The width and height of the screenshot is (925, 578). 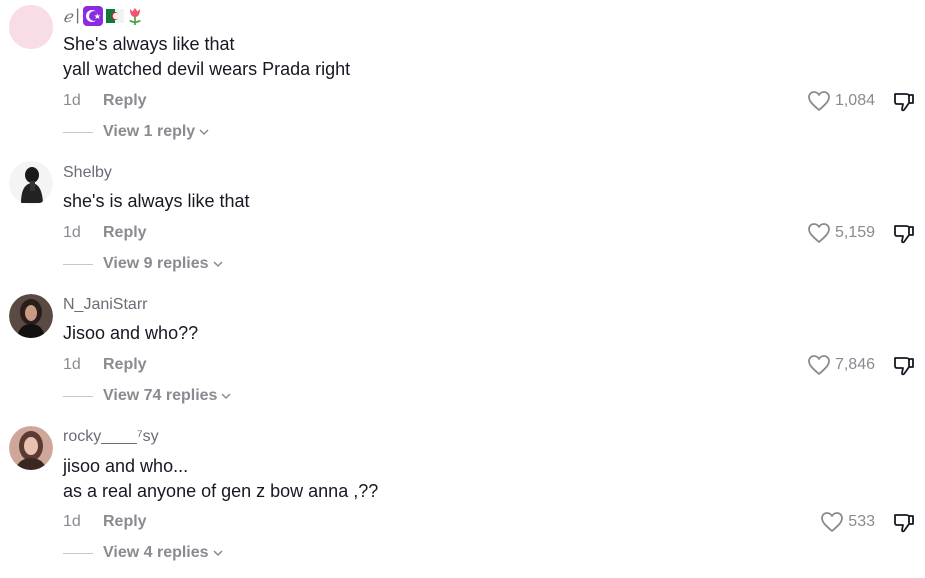 I want to click on comment-text-line: Jisoo and who??, so click(x=131, y=333).